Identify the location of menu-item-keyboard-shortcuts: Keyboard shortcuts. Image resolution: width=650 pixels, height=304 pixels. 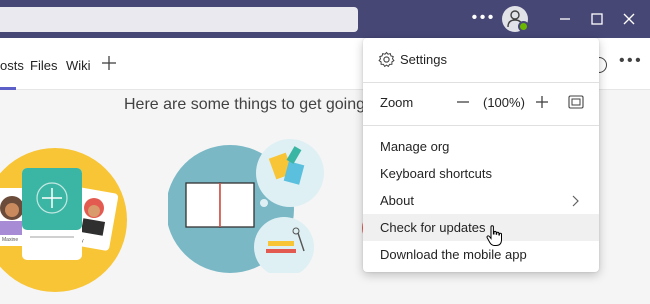
(481, 173).